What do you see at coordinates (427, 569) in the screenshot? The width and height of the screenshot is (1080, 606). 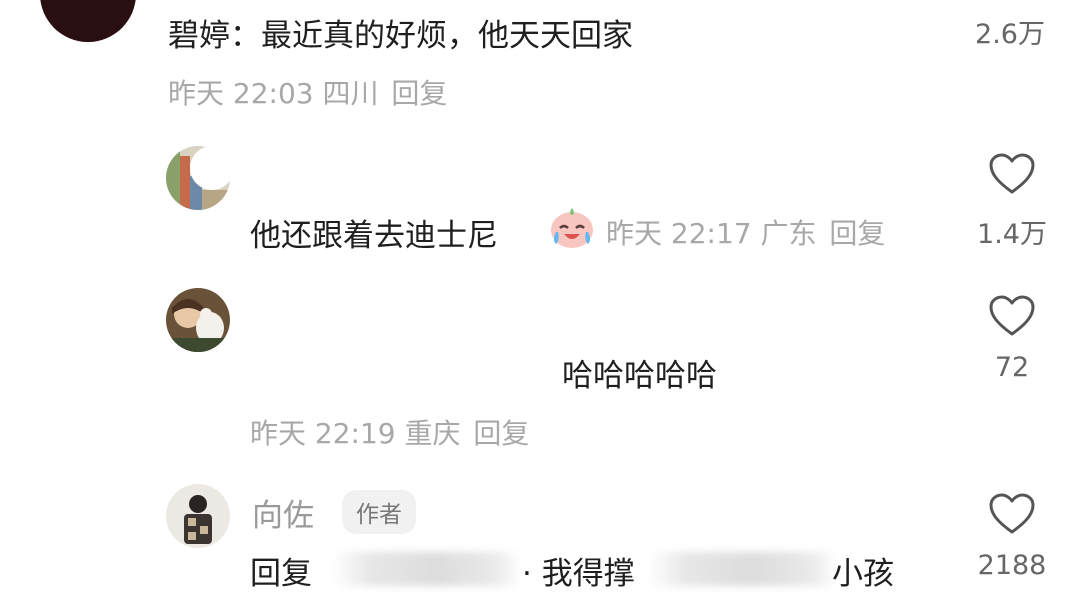 I see `blurred-mention` at bounding box center [427, 569].